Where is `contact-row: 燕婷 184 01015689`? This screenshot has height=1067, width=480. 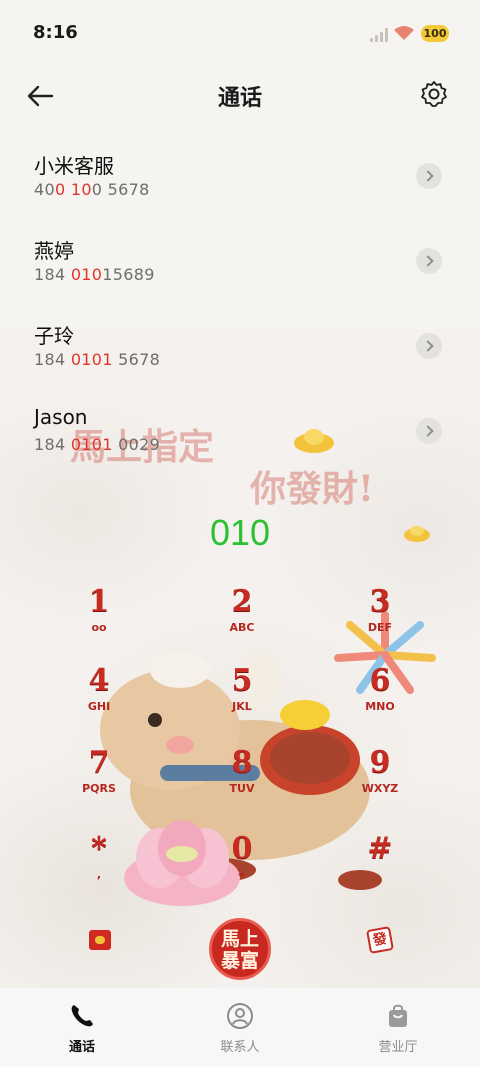
contact-row: 燕婷 184 01015689 is located at coordinates (240, 260).